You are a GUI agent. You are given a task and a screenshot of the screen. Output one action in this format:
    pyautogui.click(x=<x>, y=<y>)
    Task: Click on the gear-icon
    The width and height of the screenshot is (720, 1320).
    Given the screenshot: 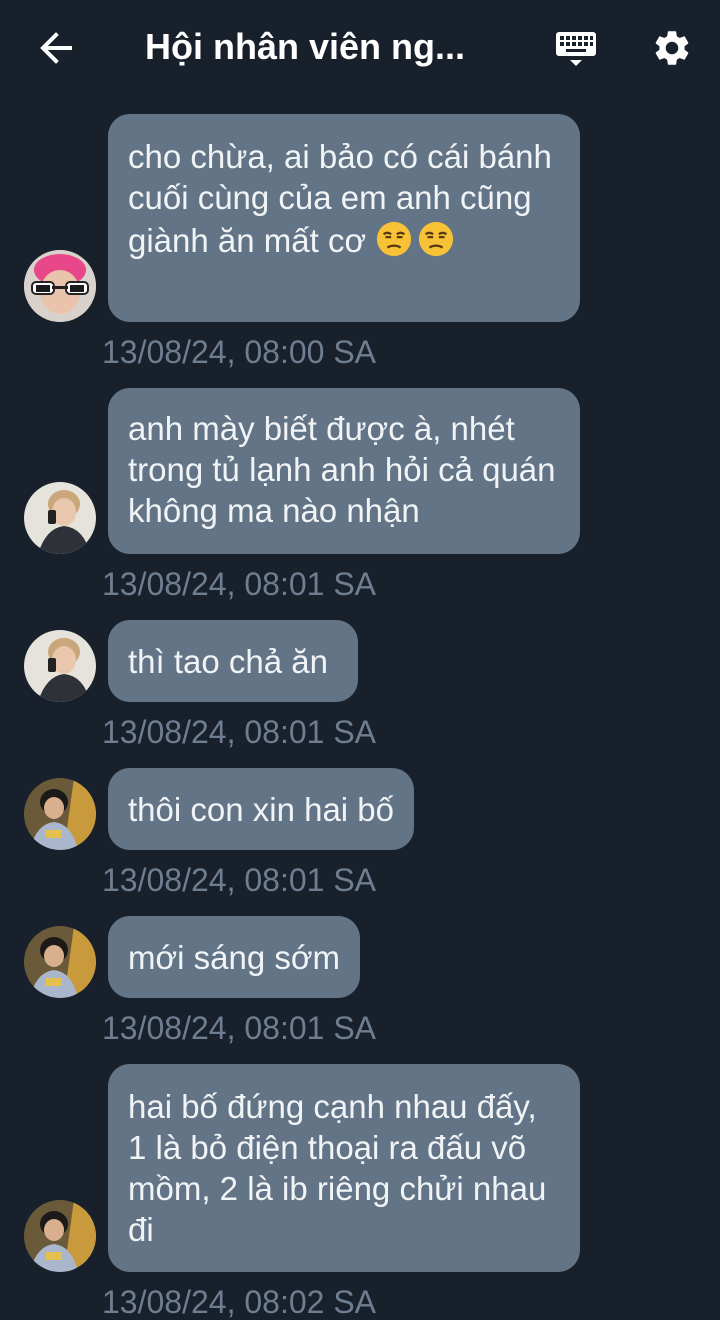 What is the action you would take?
    pyautogui.click(x=672, y=48)
    